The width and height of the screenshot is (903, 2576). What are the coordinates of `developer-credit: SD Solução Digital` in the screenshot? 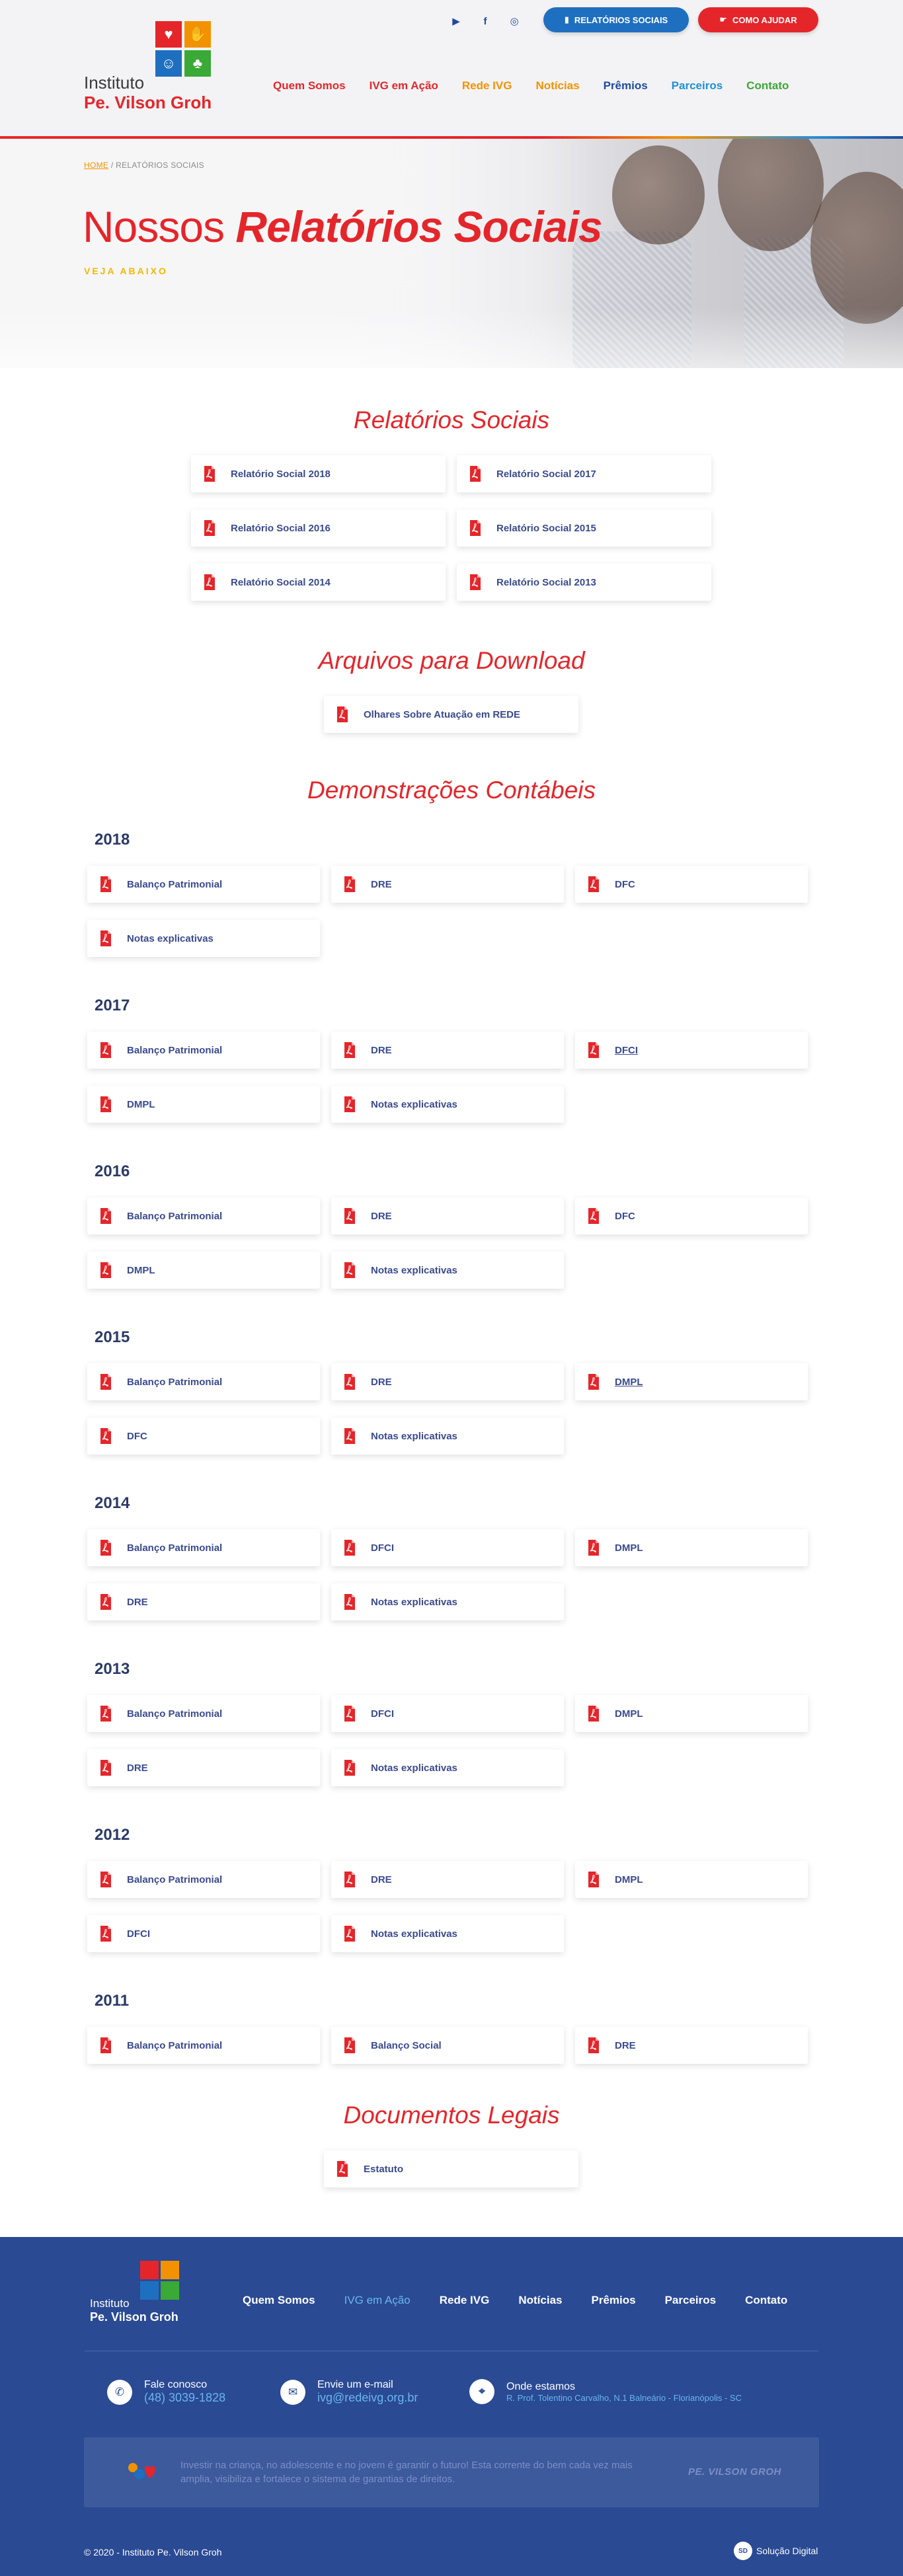 It's located at (776, 2551).